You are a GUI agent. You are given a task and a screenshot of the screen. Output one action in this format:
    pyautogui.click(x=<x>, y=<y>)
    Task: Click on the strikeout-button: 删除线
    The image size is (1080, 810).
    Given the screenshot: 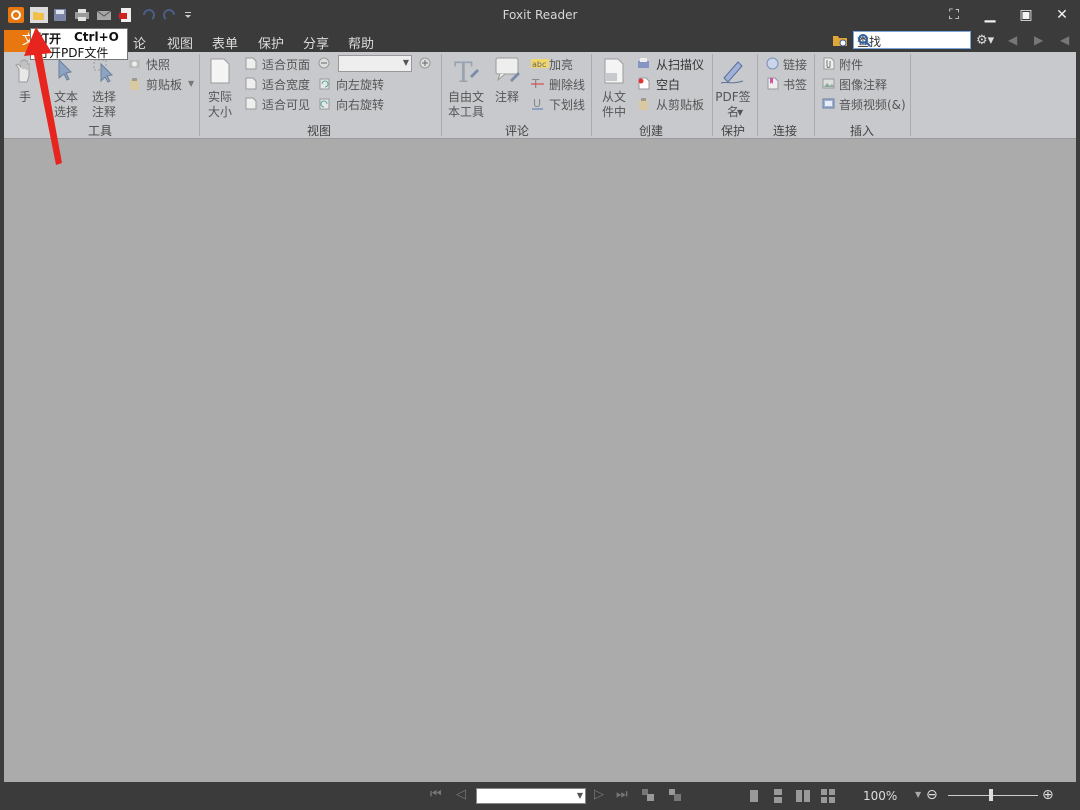 What is the action you would take?
    pyautogui.click(x=567, y=84)
    